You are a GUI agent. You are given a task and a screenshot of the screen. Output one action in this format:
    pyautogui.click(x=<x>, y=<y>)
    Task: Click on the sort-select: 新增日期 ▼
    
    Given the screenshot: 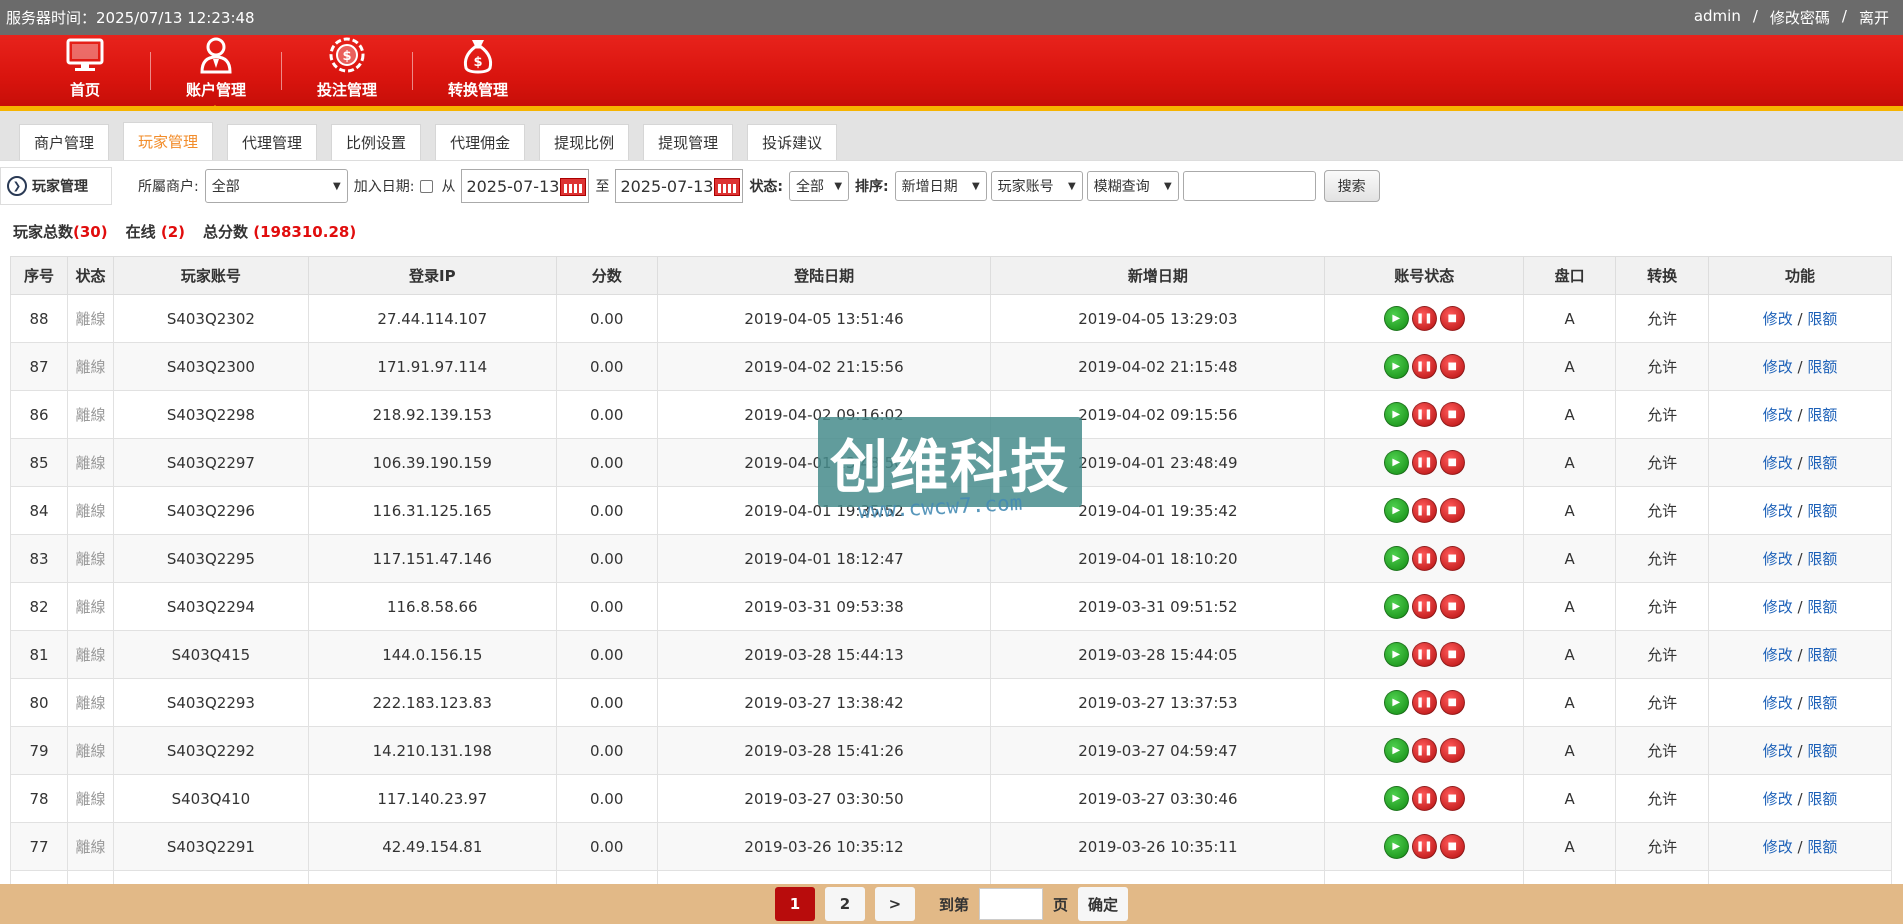 What is the action you would take?
    pyautogui.click(x=940, y=186)
    